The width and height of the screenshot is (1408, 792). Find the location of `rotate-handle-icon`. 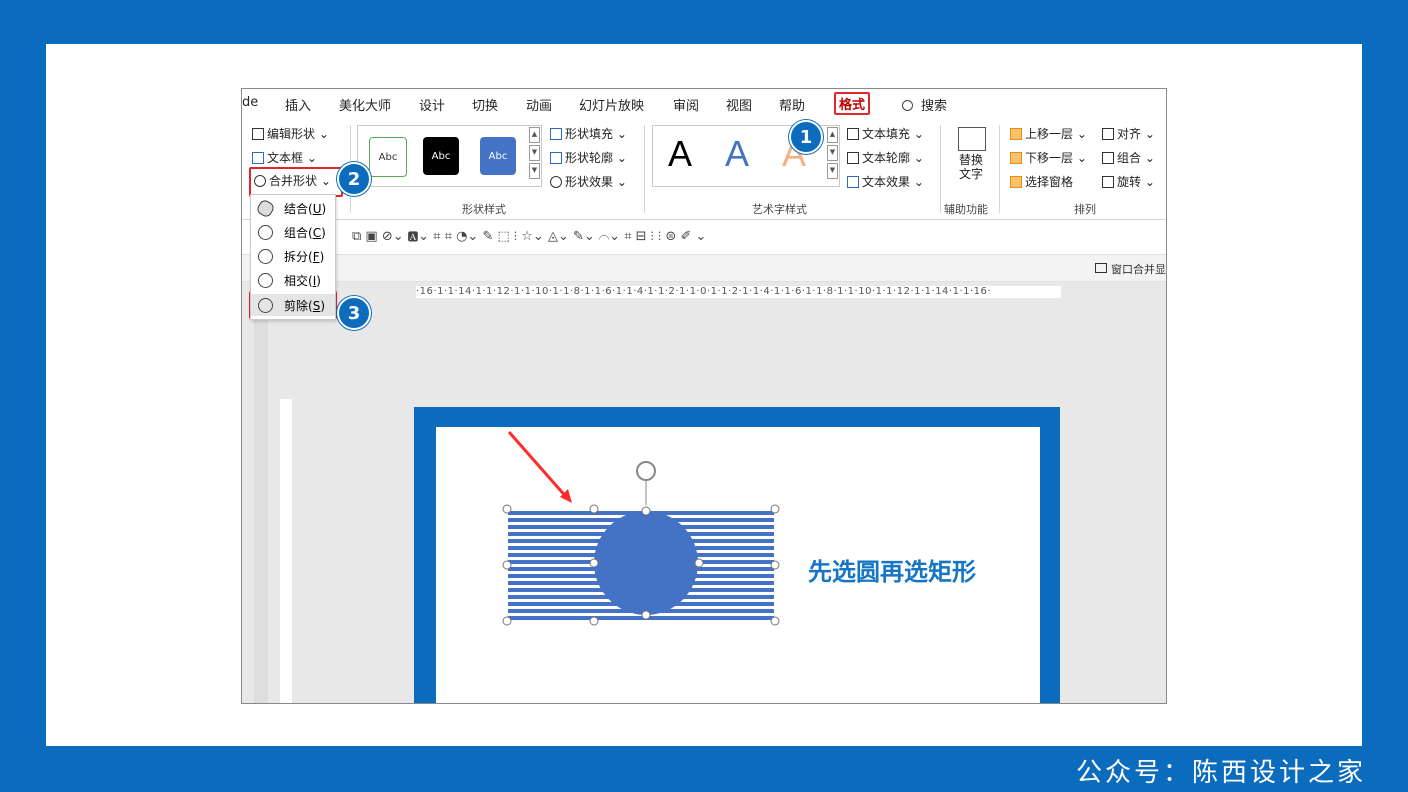

rotate-handle-icon is located at coordinates (646, 471).